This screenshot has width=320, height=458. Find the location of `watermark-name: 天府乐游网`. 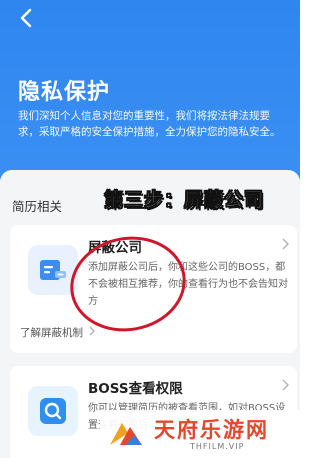

watermark-name: 天府乐游网 is located at coordinates (211, 429).